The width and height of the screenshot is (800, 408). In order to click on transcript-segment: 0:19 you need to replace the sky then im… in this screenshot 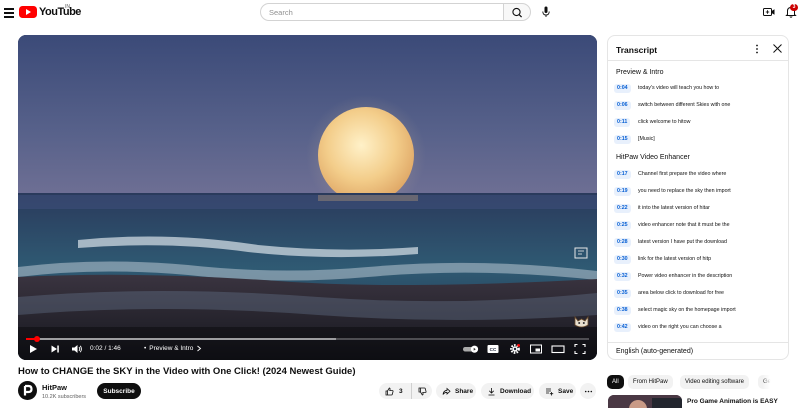, I will do `click(698, 192)`.